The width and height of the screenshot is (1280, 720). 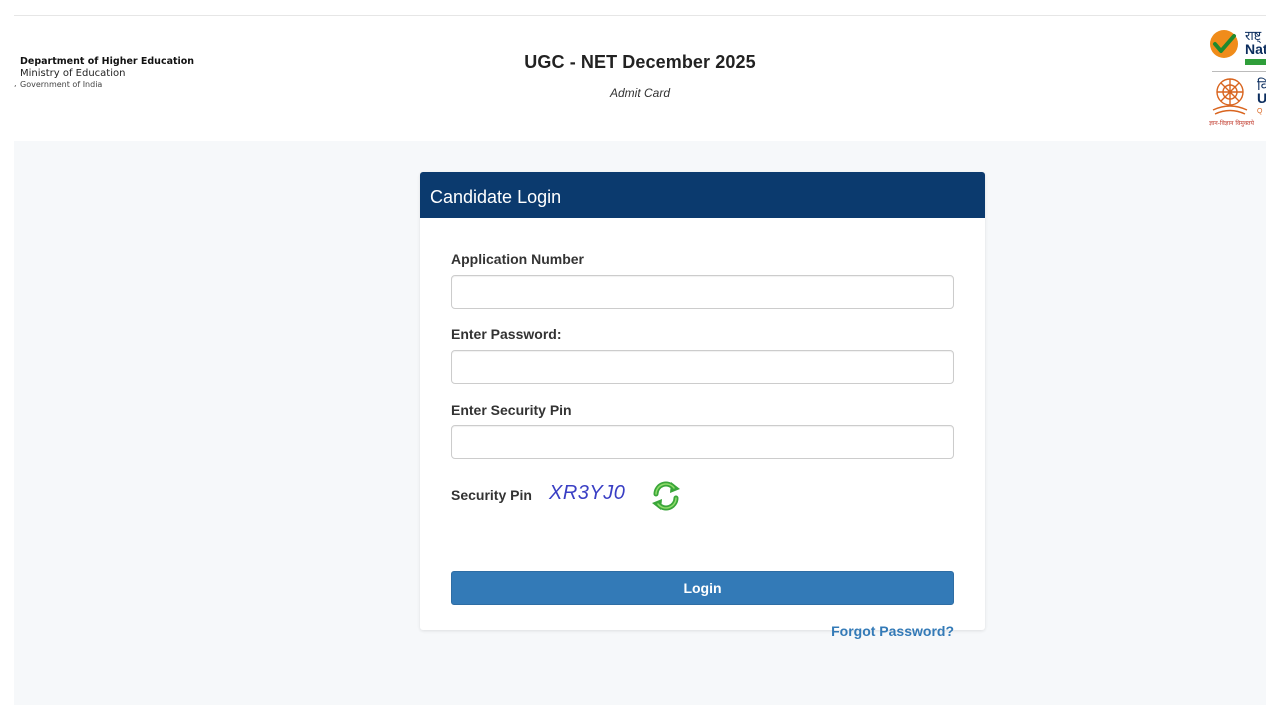 What do you see at coordinates (511, 410) in the screenshot?
I see `security-pin-input-label: Enter Security Pin` at bounding box center [511, 410].